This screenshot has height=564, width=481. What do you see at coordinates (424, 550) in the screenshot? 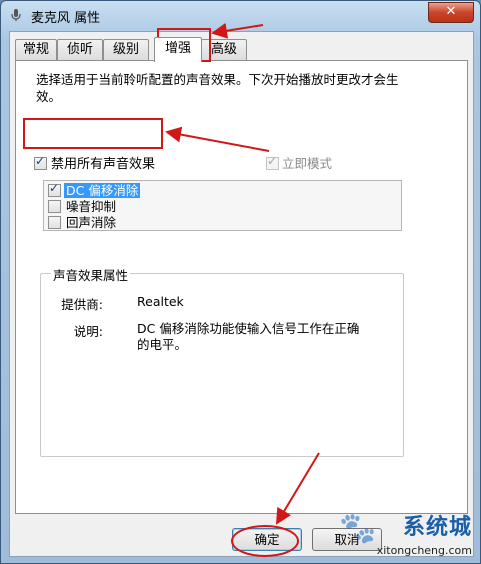
I see `watermark-url: xitongcheng.com` at bounding box center [424, 550].